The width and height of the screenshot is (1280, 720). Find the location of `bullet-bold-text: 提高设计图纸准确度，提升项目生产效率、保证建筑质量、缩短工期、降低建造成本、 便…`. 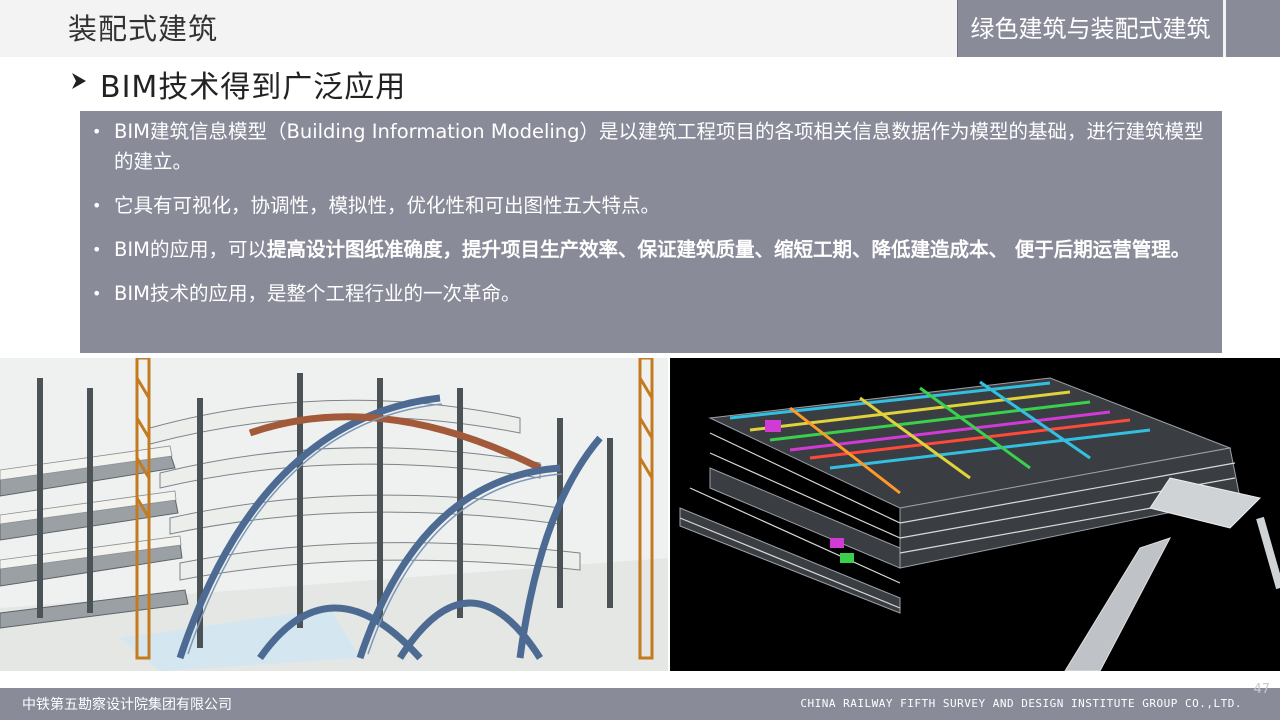

bullet-bold-text: 提高设计图纸准确度，提升项目生产效率、保证建筑质量、缩短工期、降低建造成本、 便… is located at coordinates (728, 249).